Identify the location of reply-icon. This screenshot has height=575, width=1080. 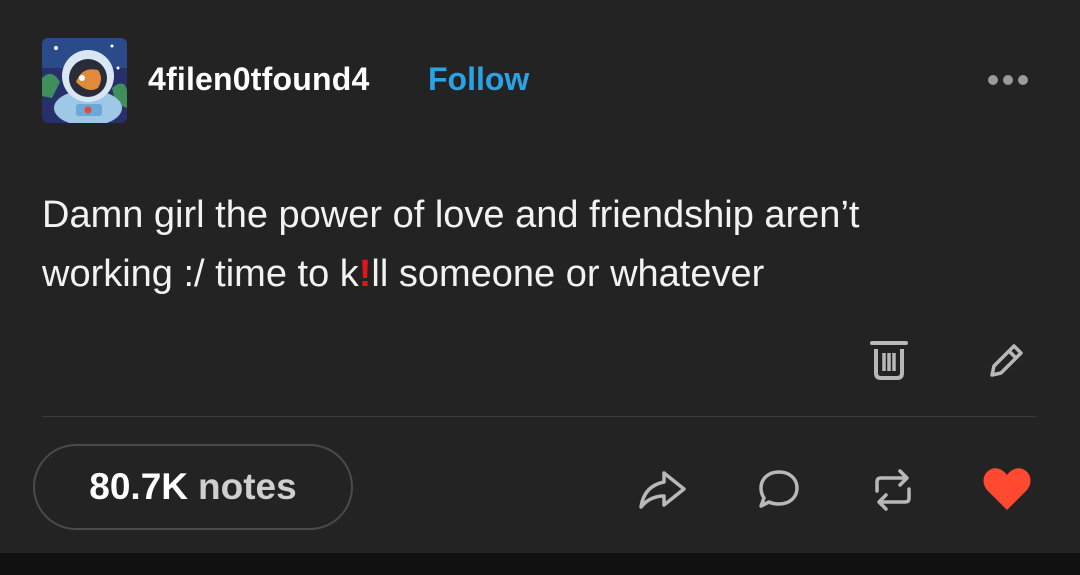
(779, 489).